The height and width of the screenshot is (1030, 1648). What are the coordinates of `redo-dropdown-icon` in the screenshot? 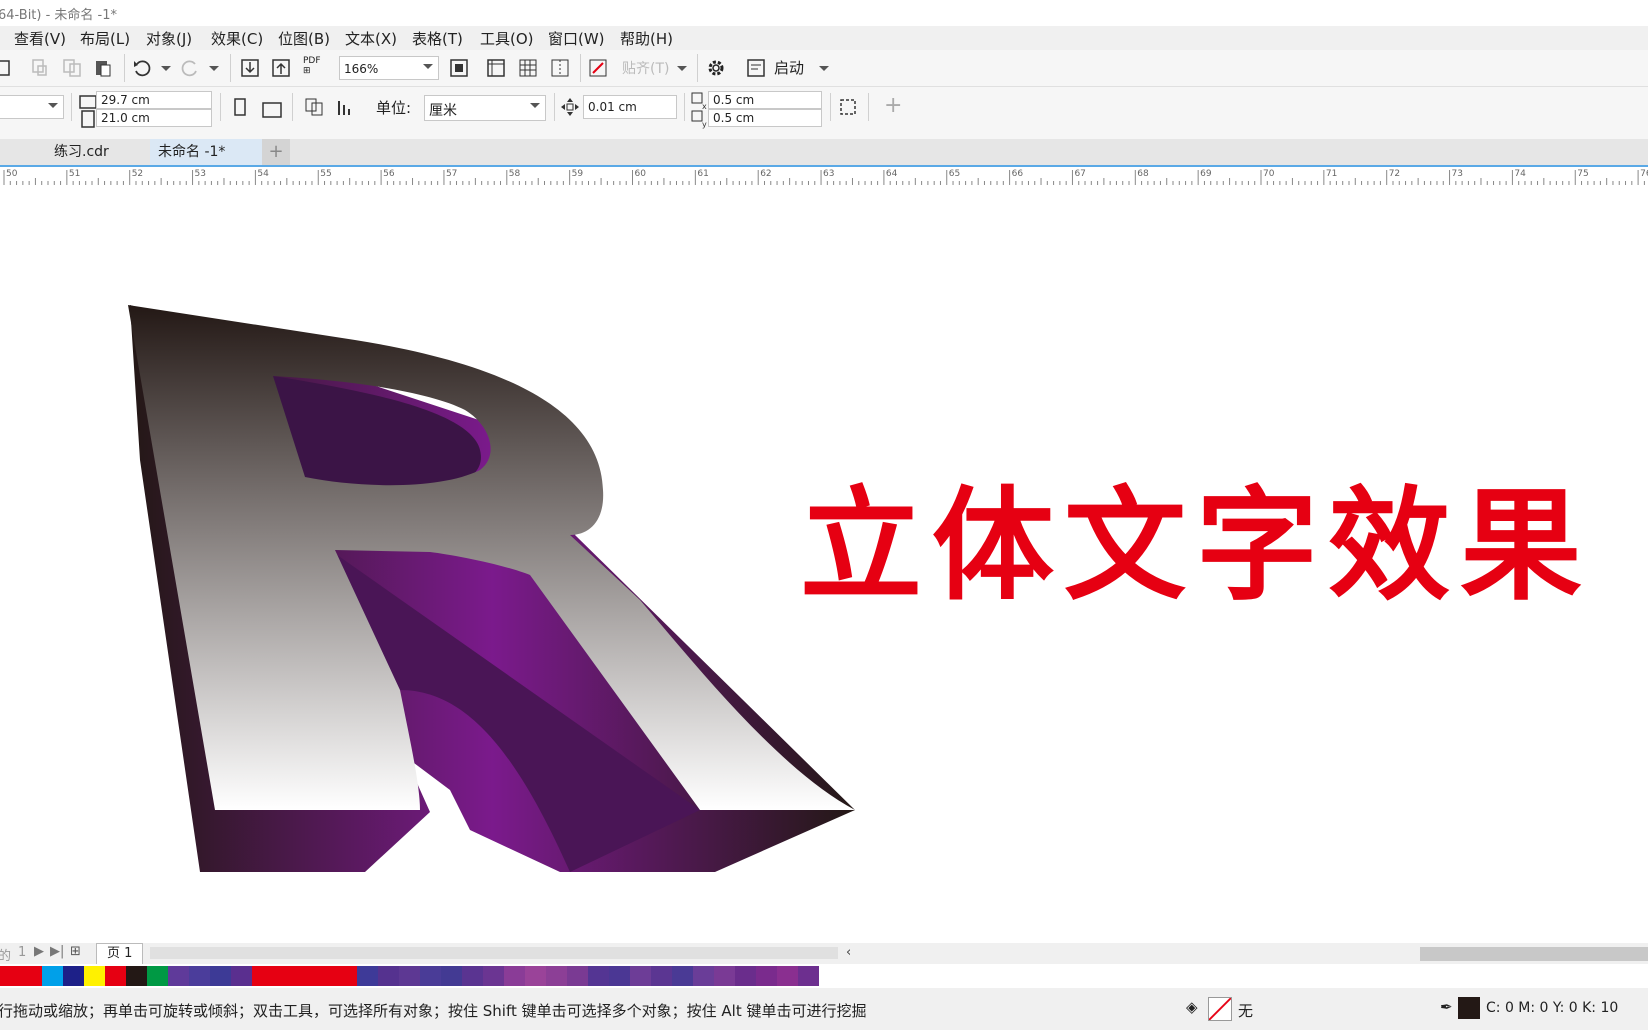 It's located at (214, 68).